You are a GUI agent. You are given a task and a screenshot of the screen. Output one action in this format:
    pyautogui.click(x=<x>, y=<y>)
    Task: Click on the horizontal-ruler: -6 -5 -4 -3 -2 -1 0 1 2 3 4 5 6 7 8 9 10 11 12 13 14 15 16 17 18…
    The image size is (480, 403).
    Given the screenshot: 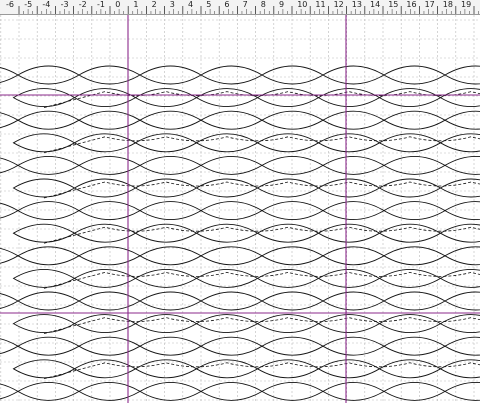 What is the action you would take?
    pyautogui.click(x=240, y=7)
    